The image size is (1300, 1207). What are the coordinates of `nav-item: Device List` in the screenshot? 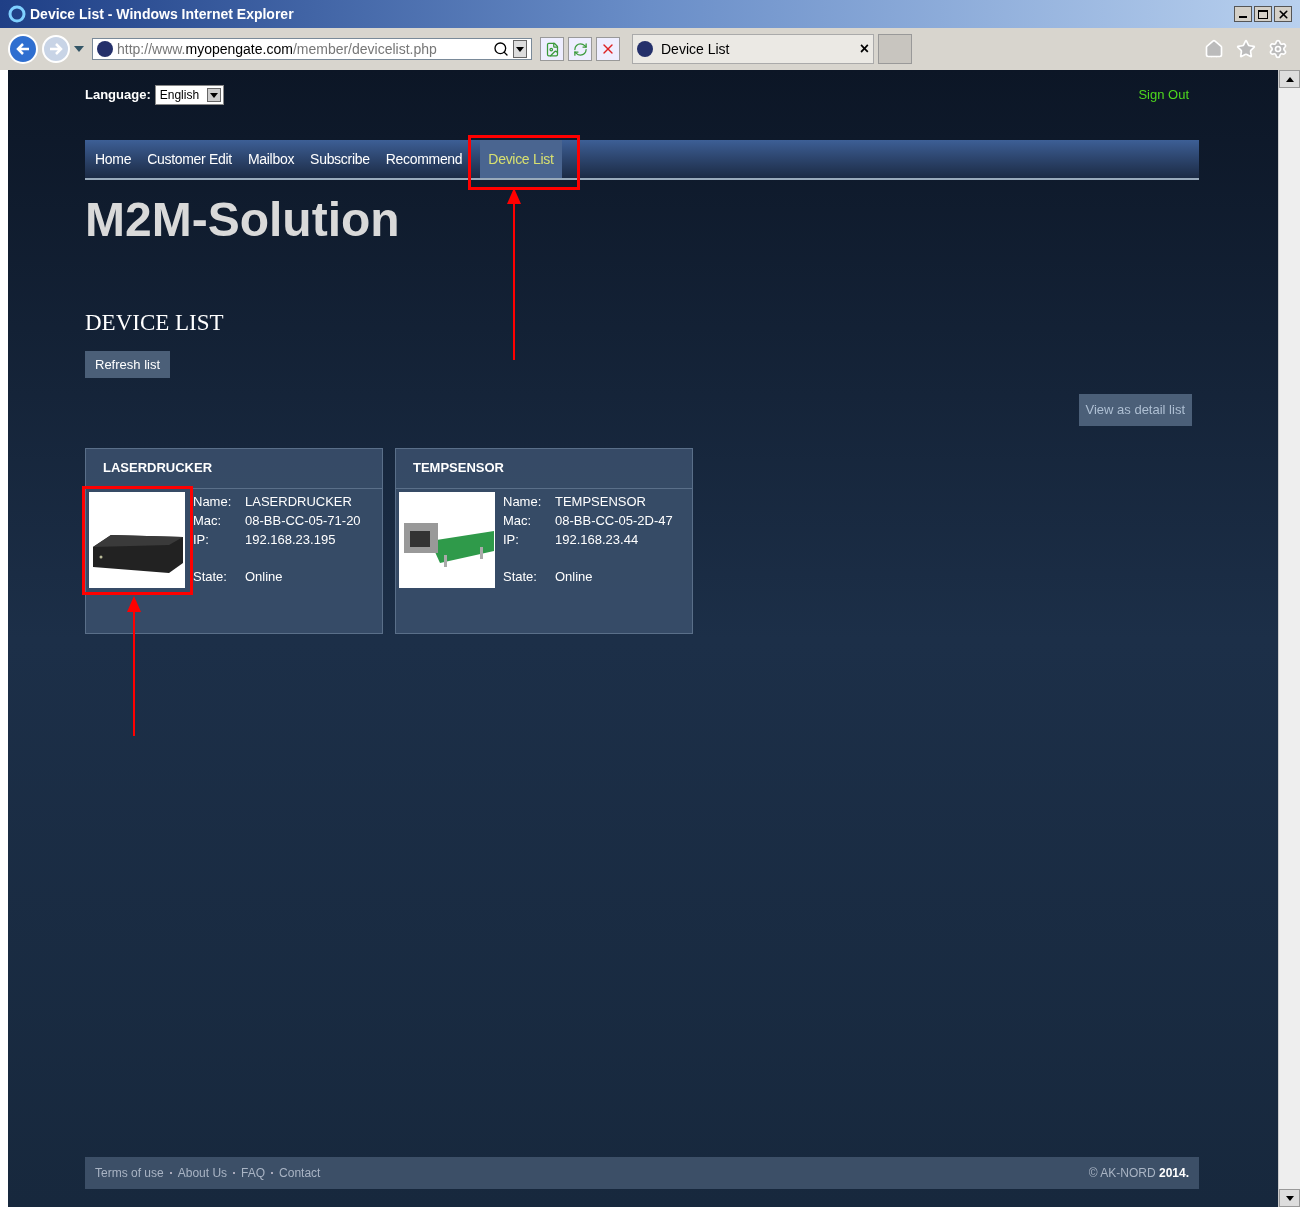 It's located at (521, 159).